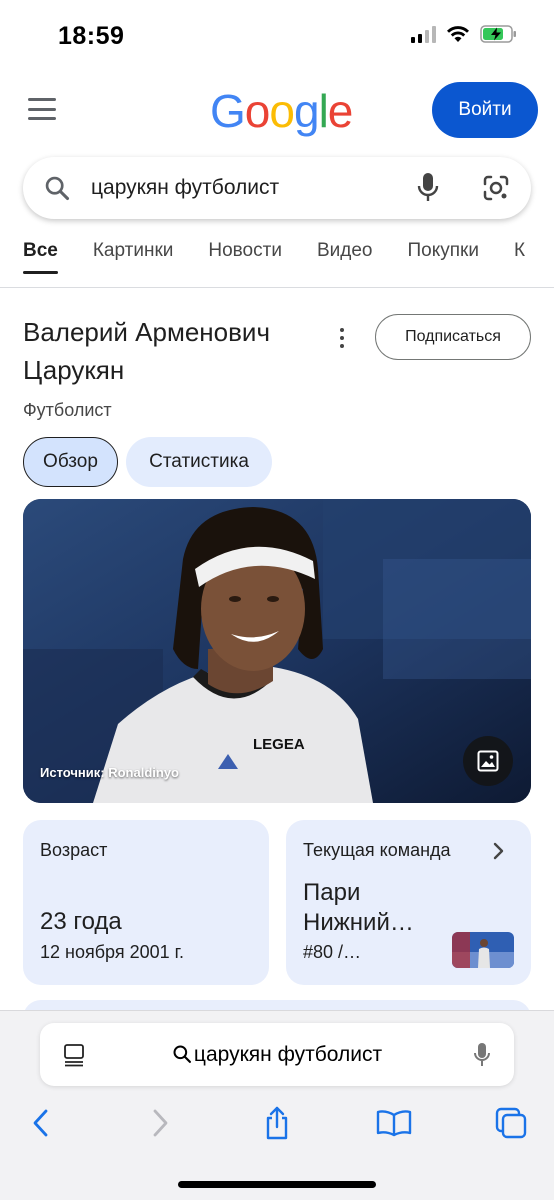 This screenshot has width=554, height=1200. Describe the element at coordinates (483, 950) in the screenshot. I see `team-thumbnail` at that location.